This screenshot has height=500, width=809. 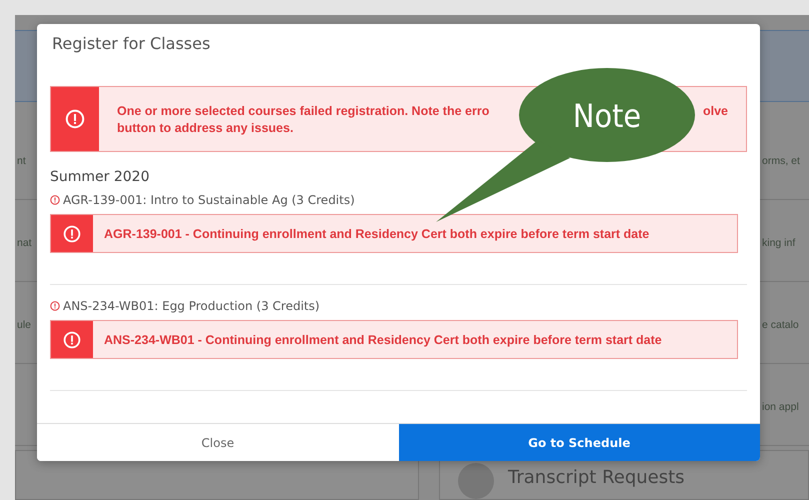 What do you see at coordinates (780, 407) in the screenshot?
I see `background-text: ion appl` at bounding box center [780, 407].